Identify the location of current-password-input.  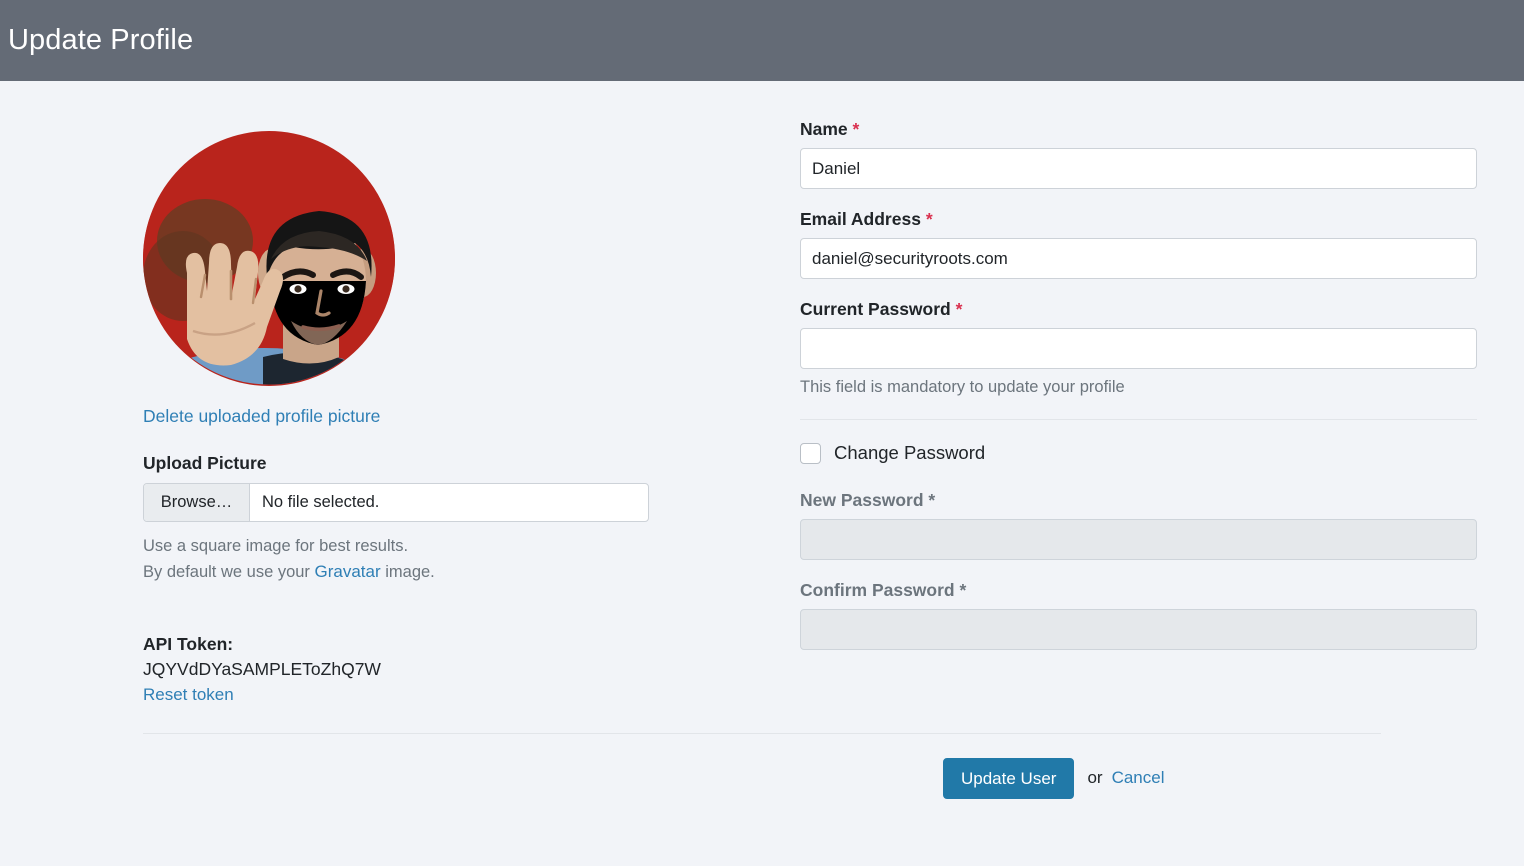
(1138, 348).